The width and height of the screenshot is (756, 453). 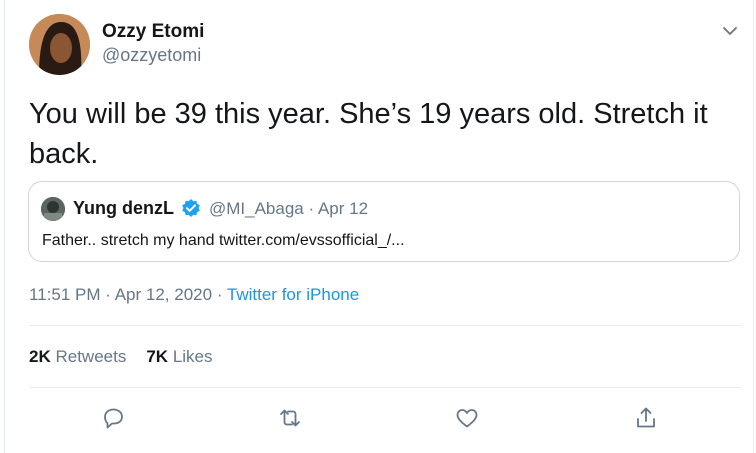 What do you see at coordinates (123, 208) in the screenshot?
I see `quoted-author-name: Yung denzL` at bounding box center [123, 208].